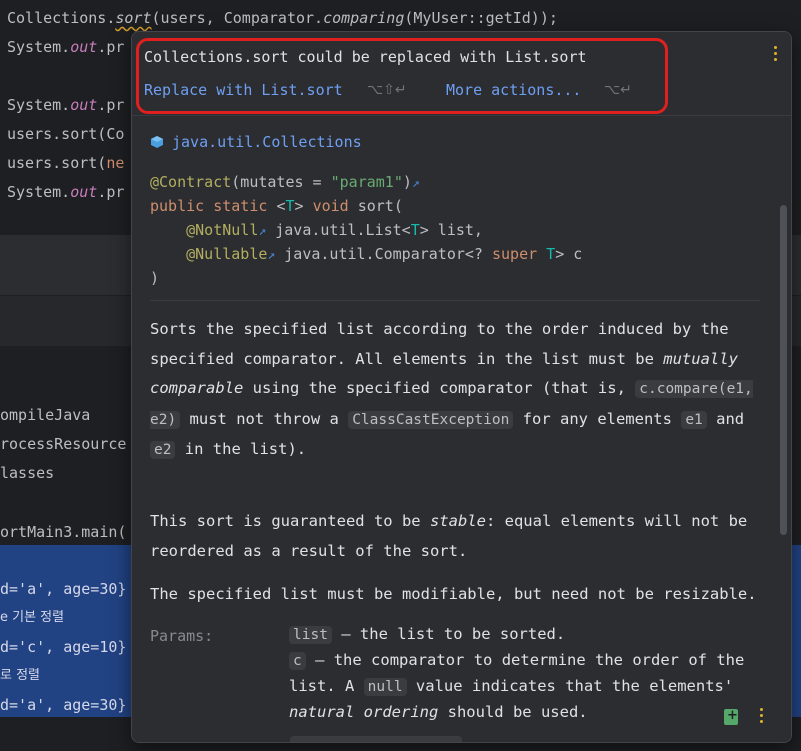 This screenshot has width=801, height=751. What do you see at coordinates (455, 300) in the screenshot?
I see `divider` at bounding box center [455, 300].